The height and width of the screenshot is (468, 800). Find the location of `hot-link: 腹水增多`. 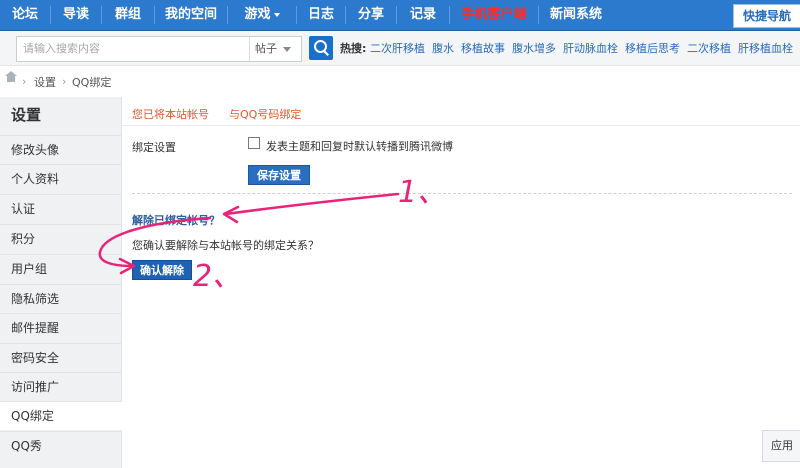

hot-link: 腹水增多 is located at coordinates (534, 48).